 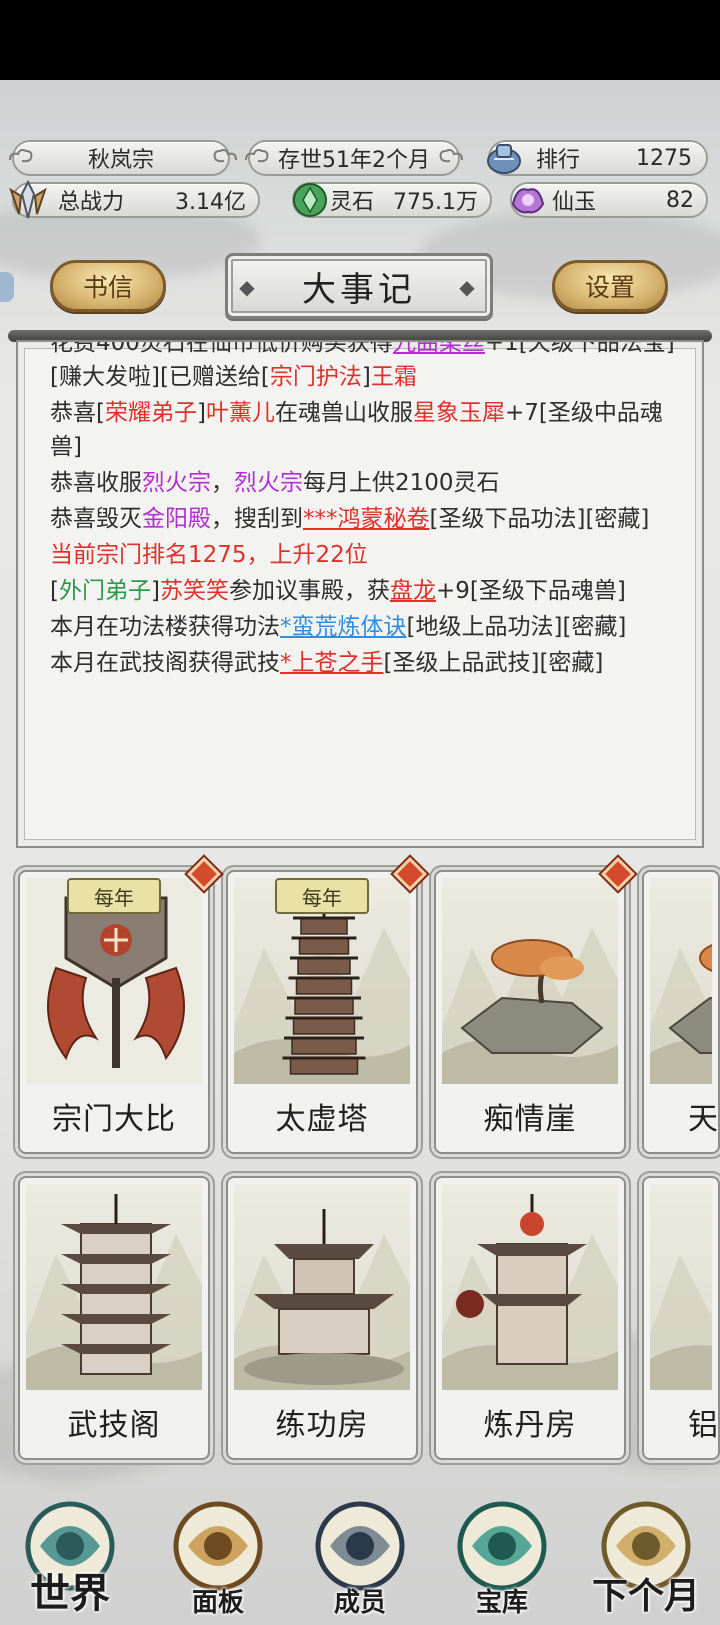 What do you see at coordinates (493, 663) in the screenshot?
I see `log-text: [圣级上品武技][密藏]` at bounding box center [493, 663].